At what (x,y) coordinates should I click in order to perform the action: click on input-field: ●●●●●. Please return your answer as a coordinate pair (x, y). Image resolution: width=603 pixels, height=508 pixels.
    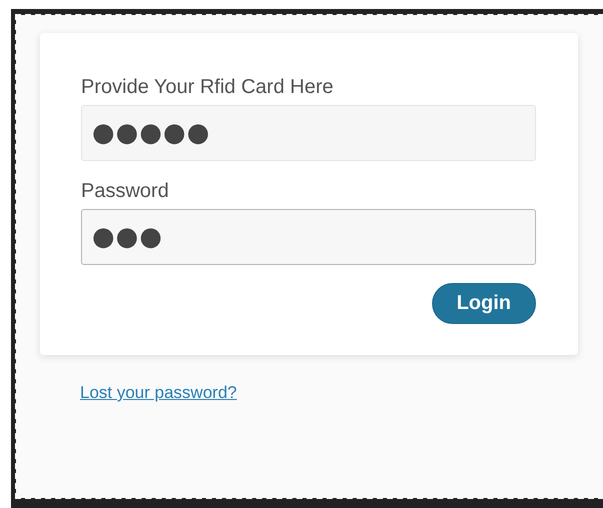
    Looking at the image, I should click on (308, 133).